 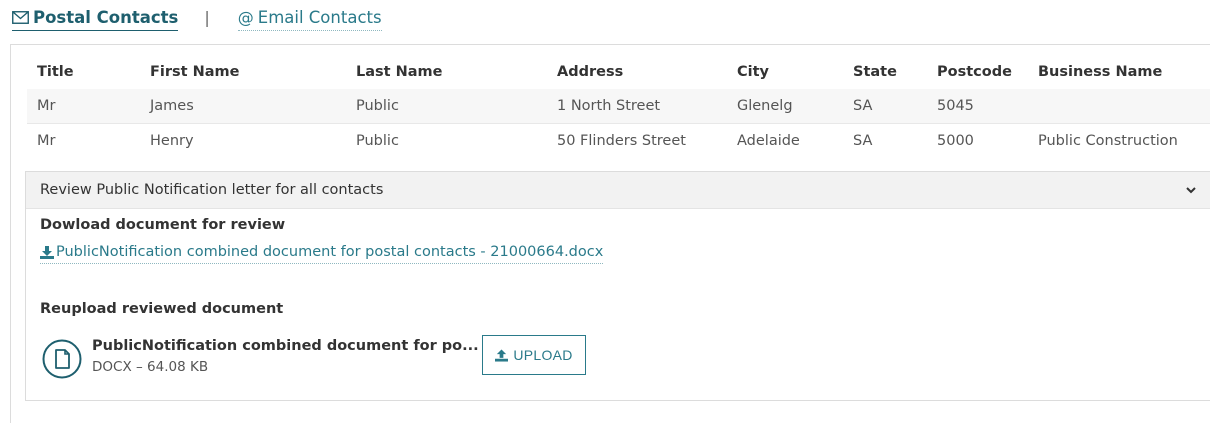 What do you see at coordinates (1119, 106) in the screenshot?
I see `table-cell` at bounding box center [1119, 106].